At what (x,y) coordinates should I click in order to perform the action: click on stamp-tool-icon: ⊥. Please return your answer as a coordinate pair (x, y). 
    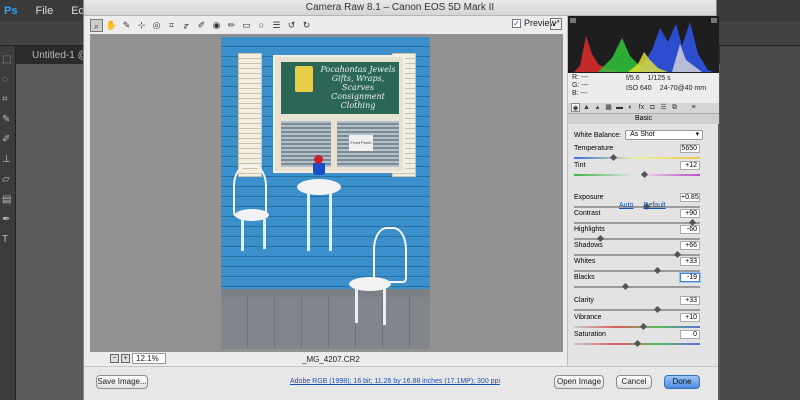
    Looking at the image, I should click on (8, 160).